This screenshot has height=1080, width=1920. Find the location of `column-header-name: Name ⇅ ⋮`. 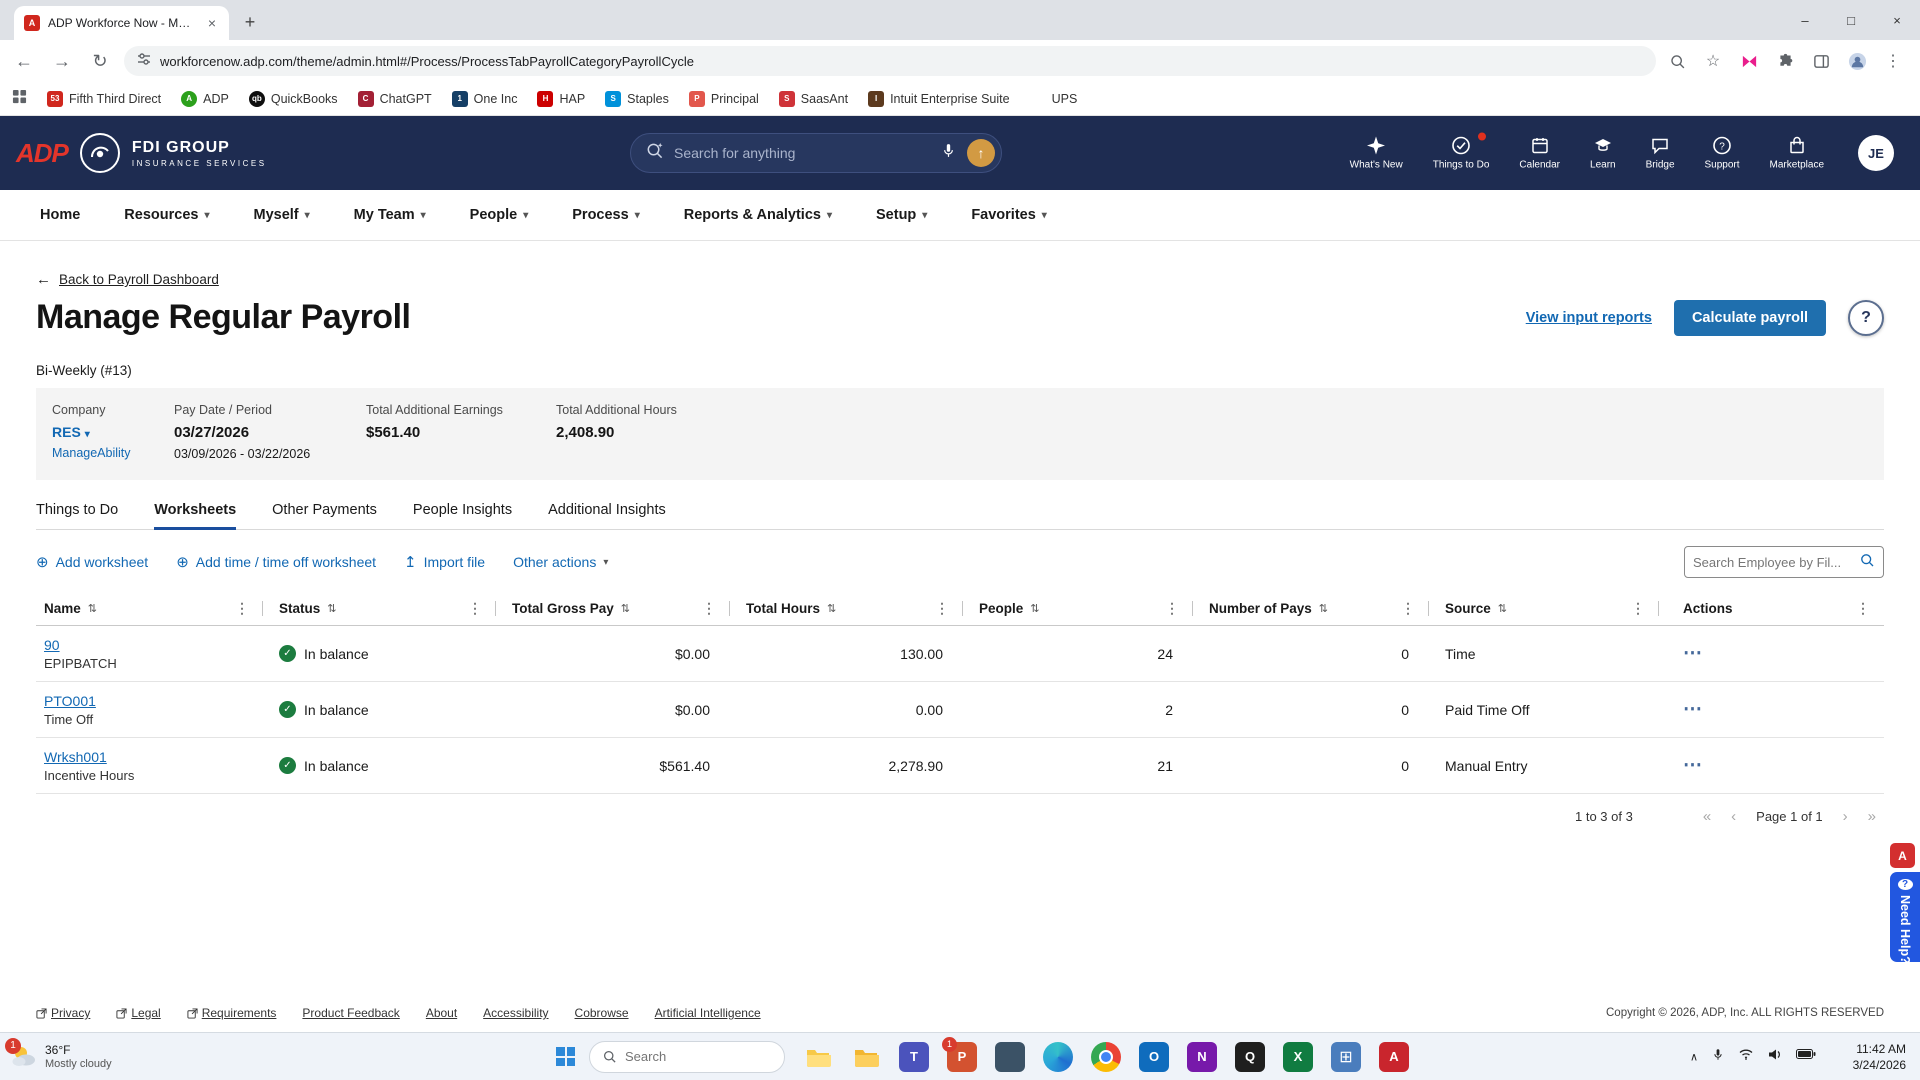

column-header-name: Name ⇅ ⋮ is located at coordinates (149, 608).